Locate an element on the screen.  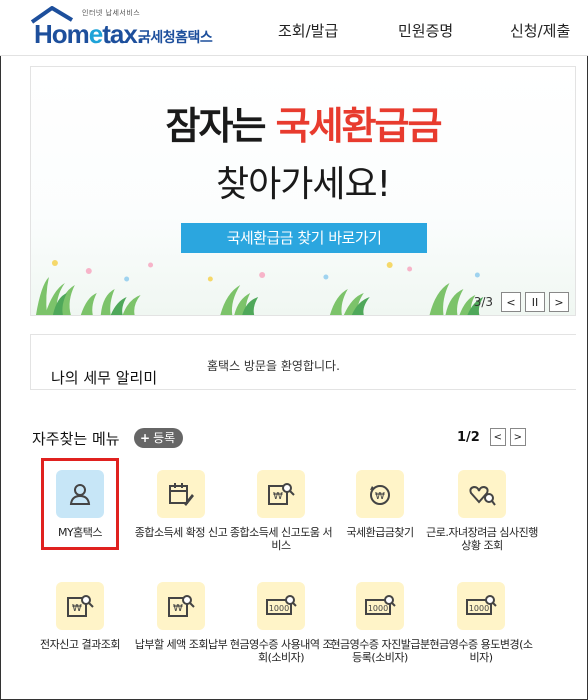
menu-label: 전자신고 결과조회 is located at coordinates (80, 644).